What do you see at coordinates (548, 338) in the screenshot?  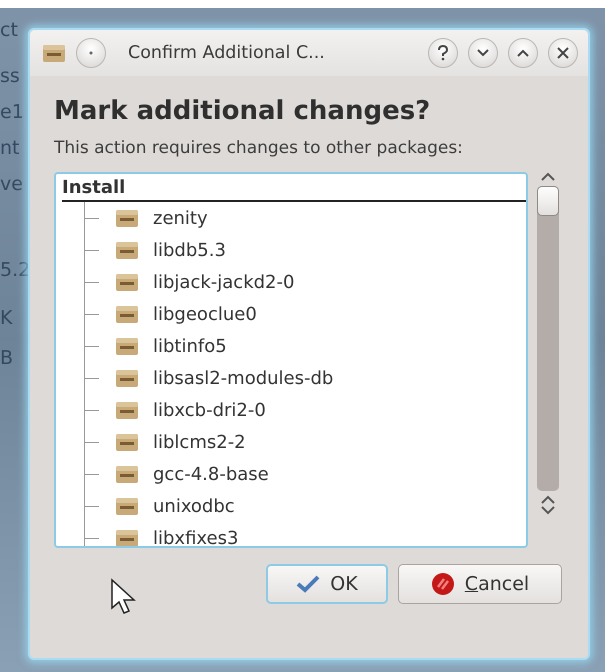 I see `scrollbar-track` at bounding box center [548, 338].